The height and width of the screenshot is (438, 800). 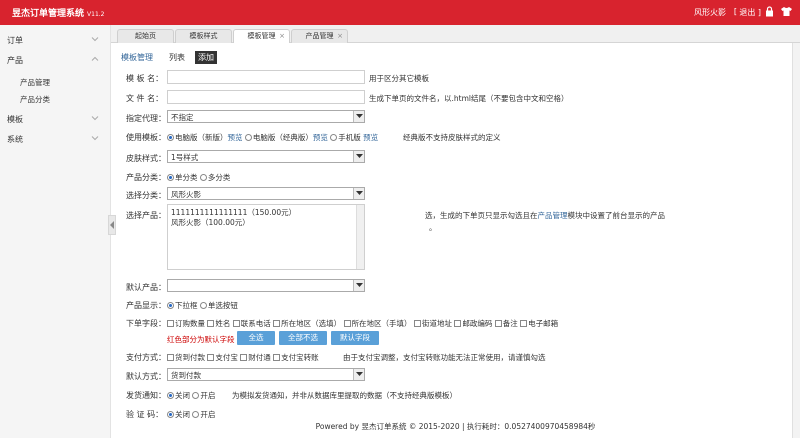 What do you see at coordinates (55, 139) in the screenshot?
I see `sidebar-item-system: 系统` at bounding box center [55, 139].